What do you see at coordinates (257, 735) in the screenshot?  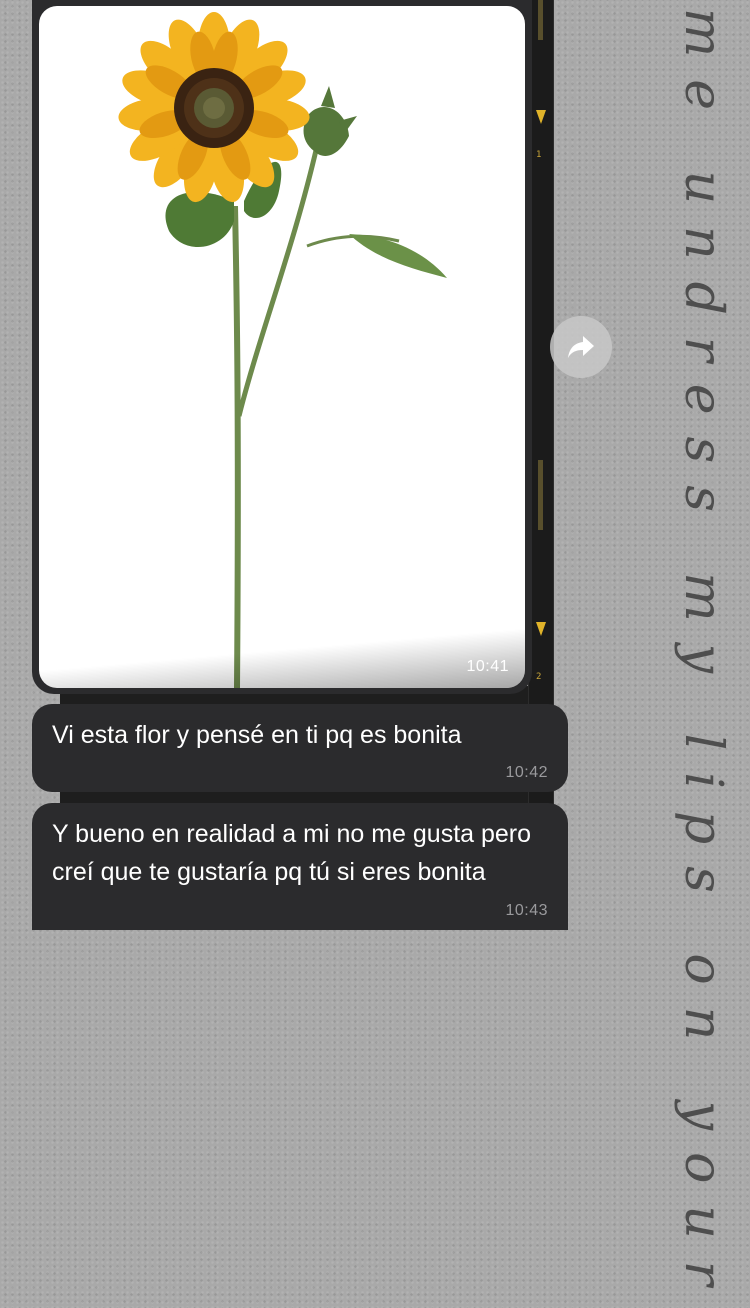 I see `message-text: Vi esta flor y pensé en ti pq es bonita` at bounding box center [257, 735].